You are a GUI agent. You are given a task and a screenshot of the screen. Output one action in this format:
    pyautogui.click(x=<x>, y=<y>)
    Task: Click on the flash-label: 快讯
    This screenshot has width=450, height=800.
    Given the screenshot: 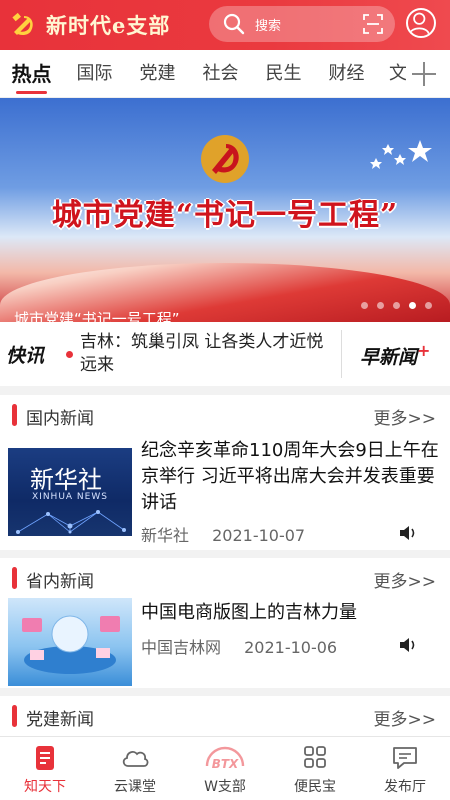 What is the action you would take?
    pyautogui.click(x=25, y=356)
    